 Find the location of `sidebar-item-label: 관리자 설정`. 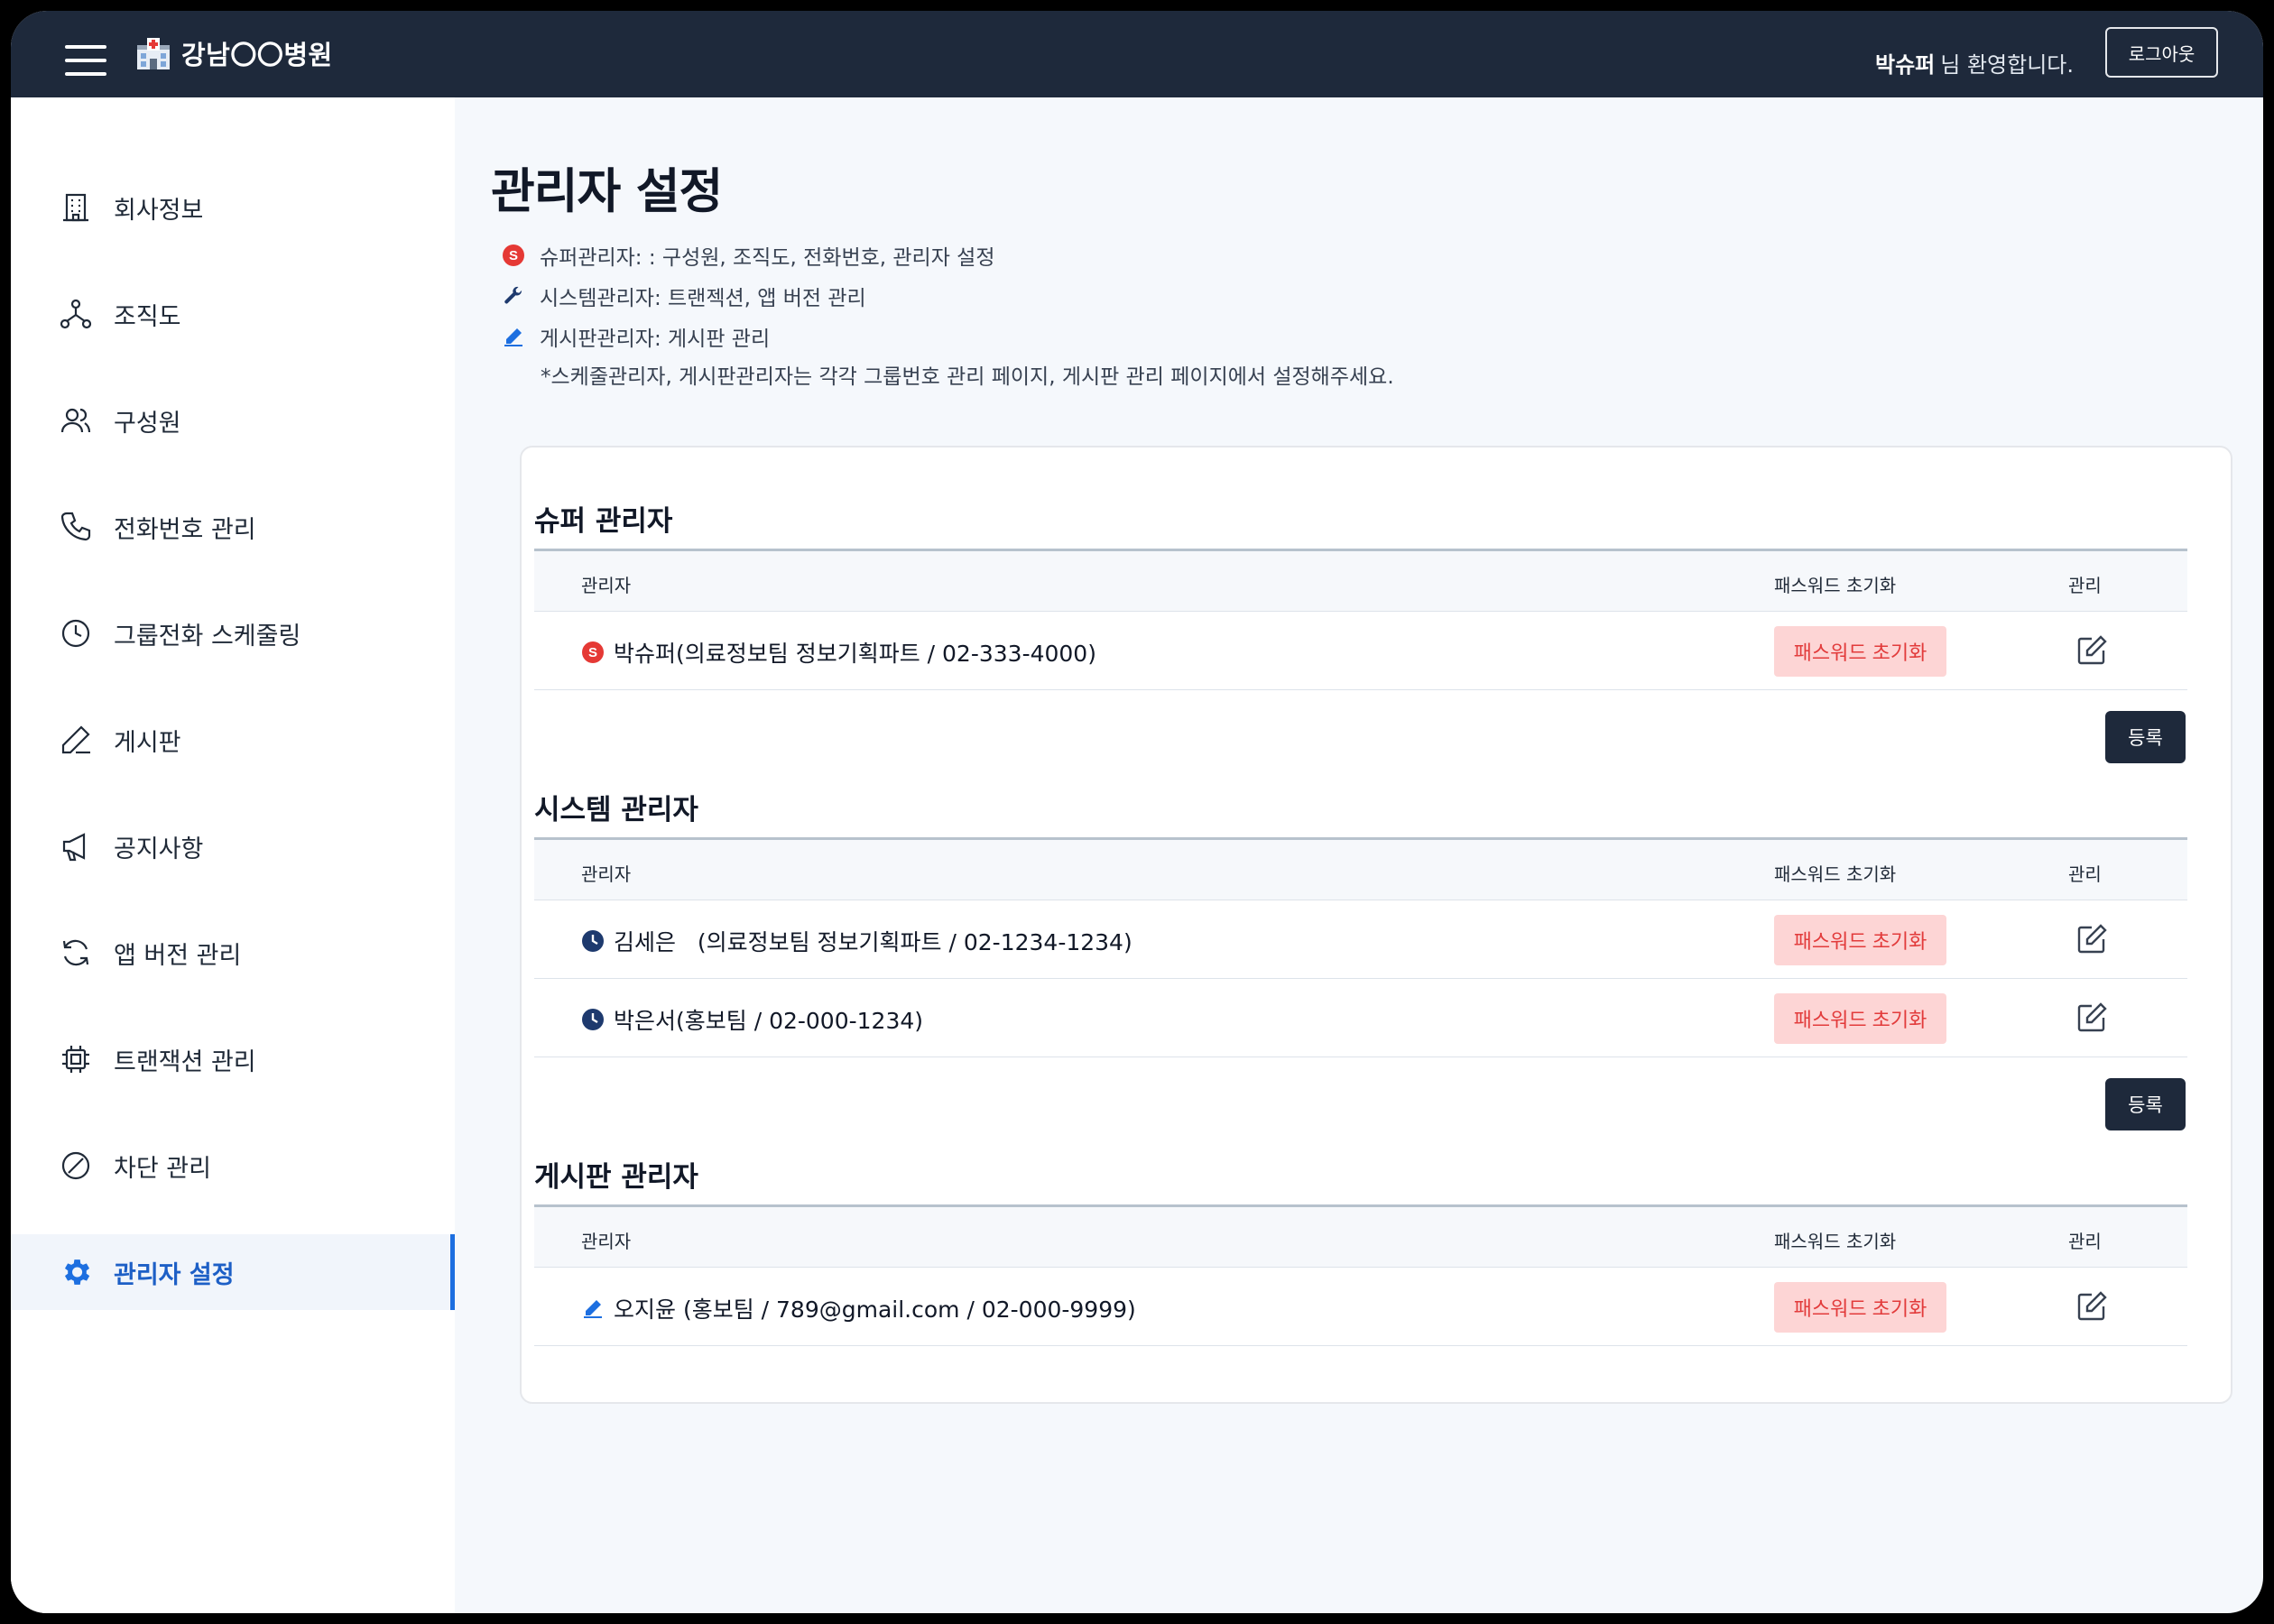

sidebar-item-label: 관리자 설정 is located at coordinates (175, 1275).